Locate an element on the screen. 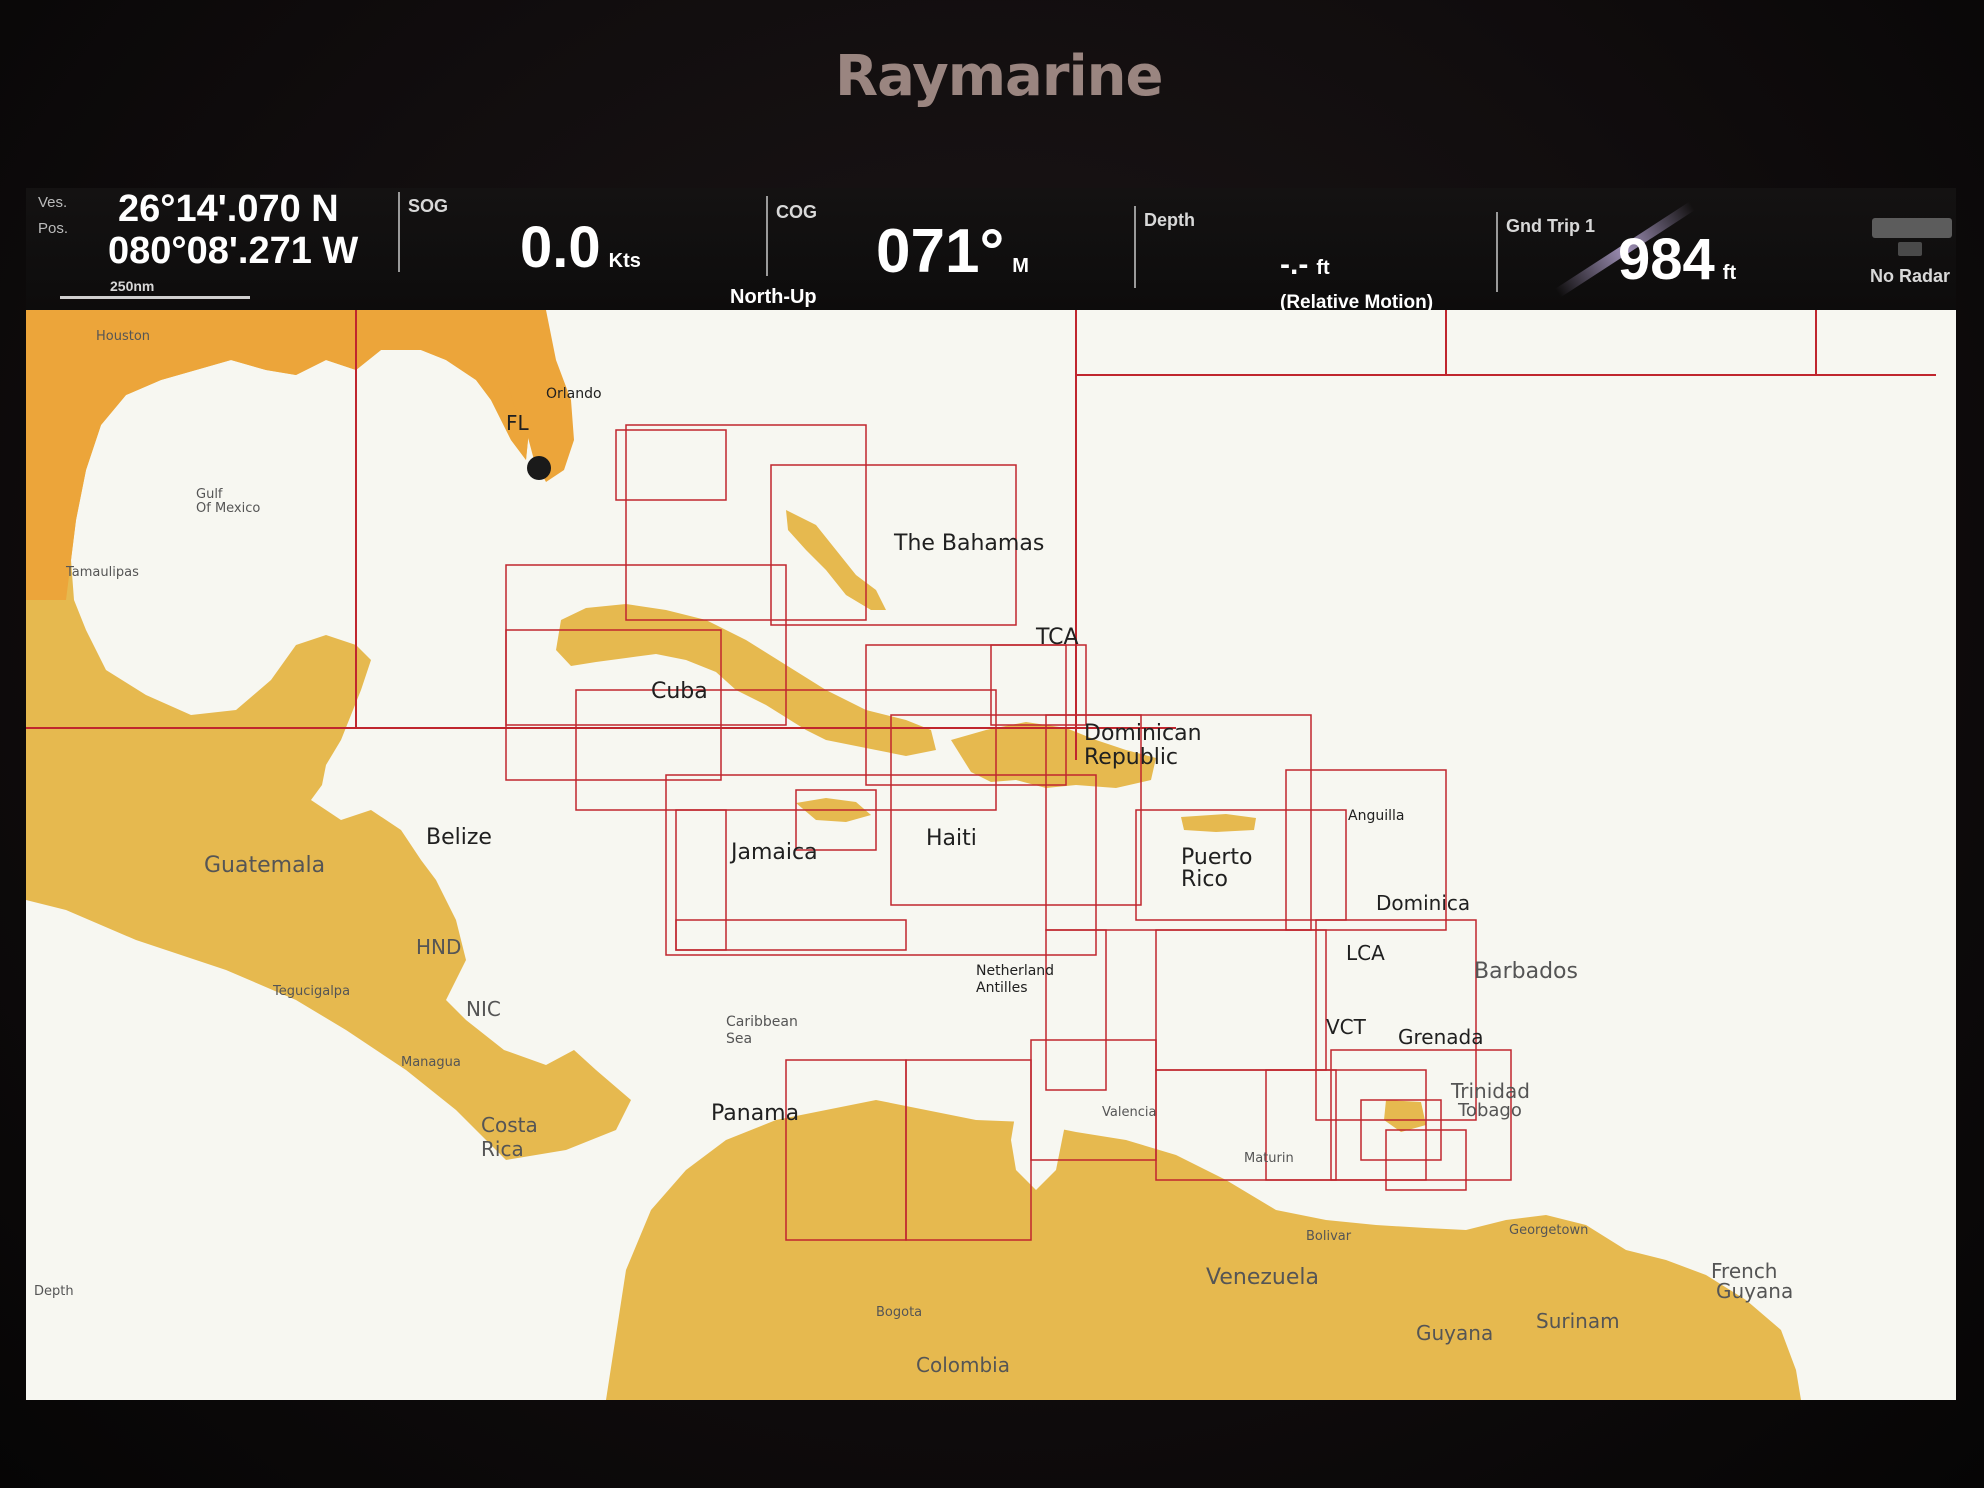 The height and width of the screenshot is (1488, 1984). label-tobago: Tobago is located at coordinates (1489, 1110).